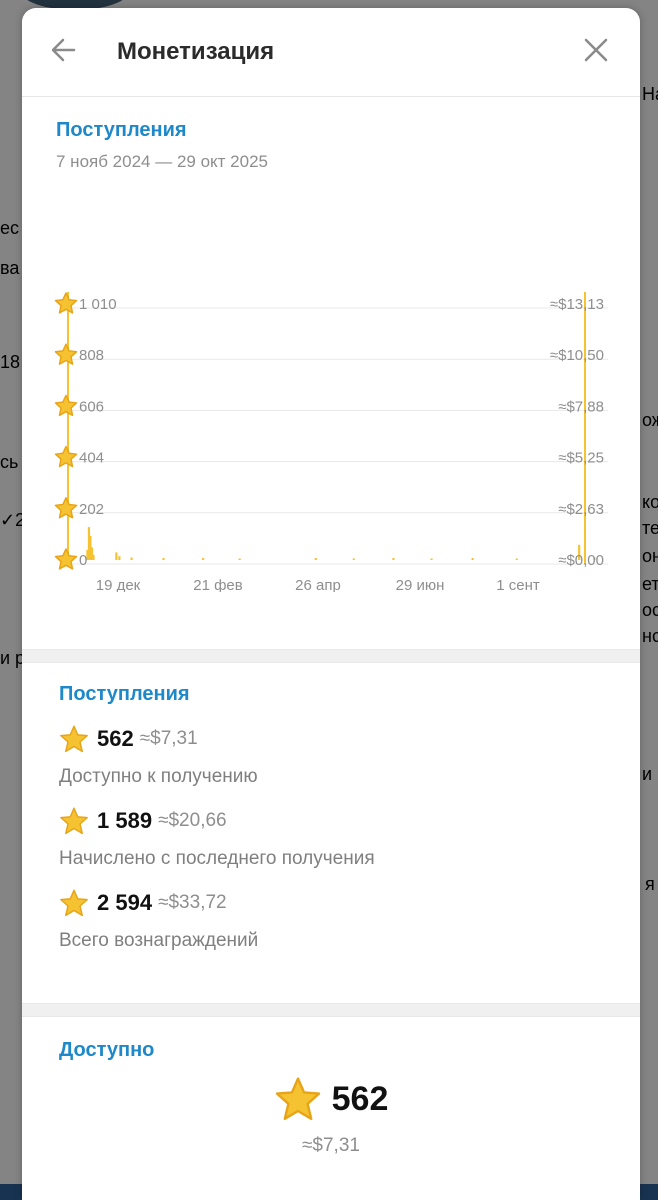  What do you see at coordinates (581, 560) in the screenshot?
I see `y-axis-usd-label: ≈$0,00` at bounding box center [581, 560].